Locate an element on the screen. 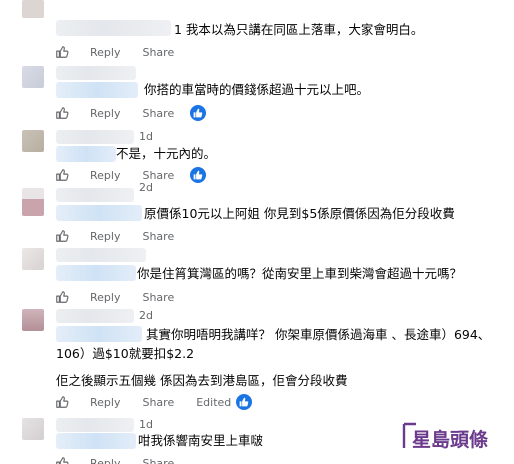 This screenshot has width=514, height=464. comment-text: 咁我係響南安里上車啵 is located at coordinates (201, 440).